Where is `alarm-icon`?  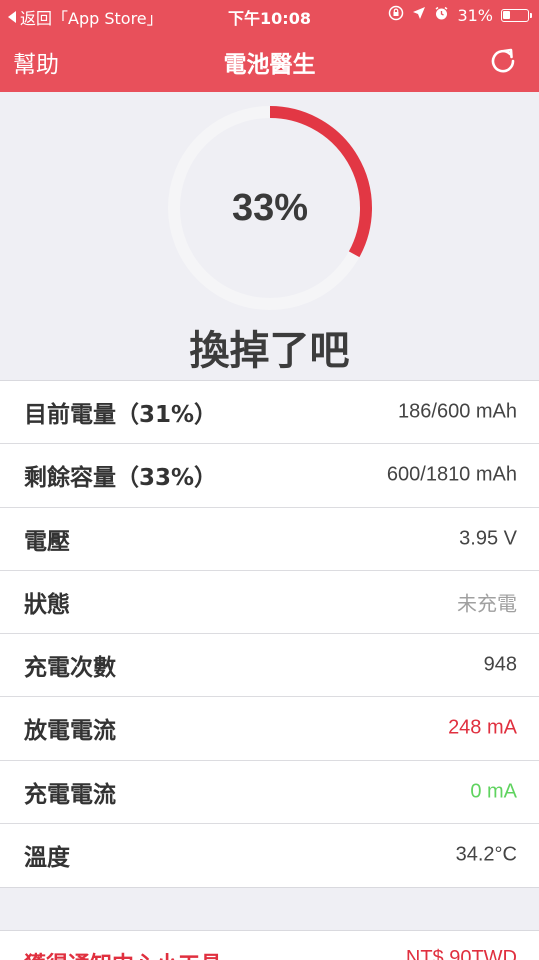 alarm-icon is located at coordinates (441, 15).